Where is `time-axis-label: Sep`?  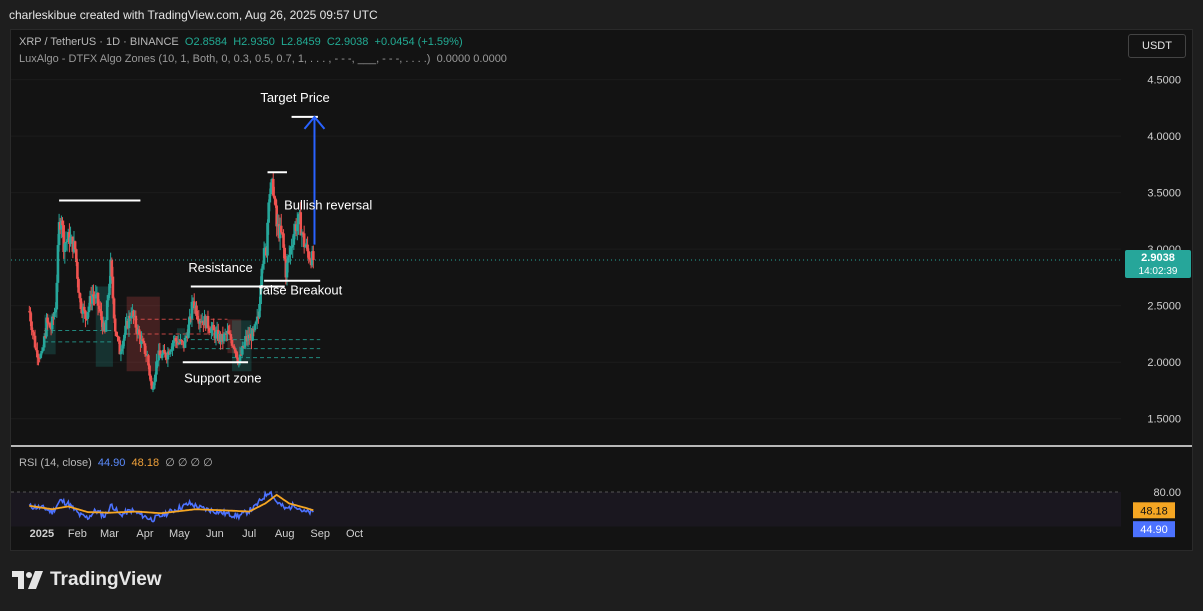 time-axis-label: Sep is located at coordinates (320, 534).